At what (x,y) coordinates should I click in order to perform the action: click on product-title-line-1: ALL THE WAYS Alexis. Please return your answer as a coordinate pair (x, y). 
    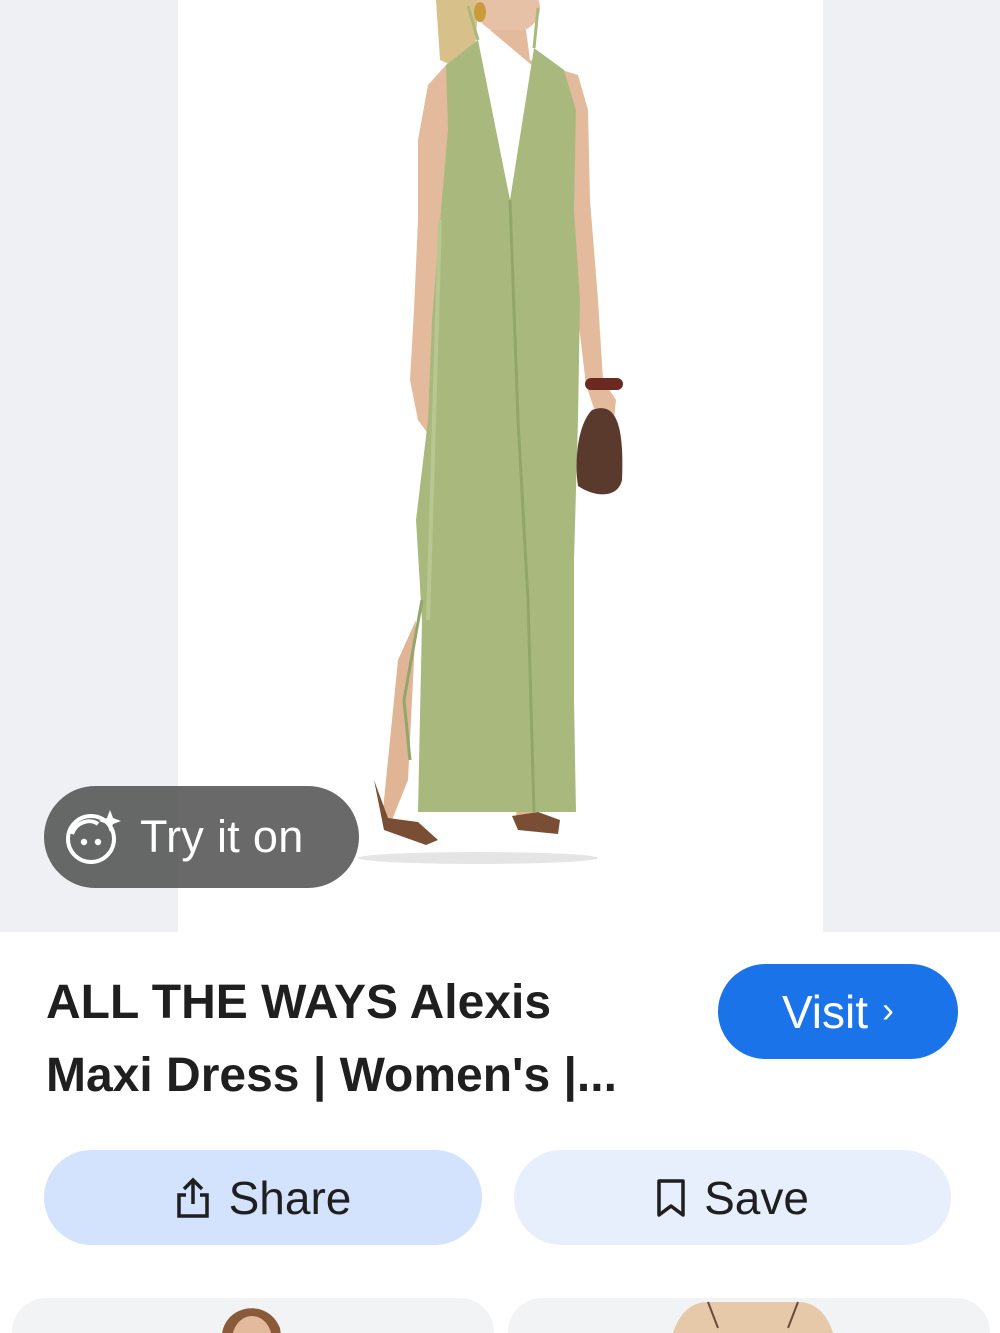
    Looking at the image, I should click on (299, 1002).